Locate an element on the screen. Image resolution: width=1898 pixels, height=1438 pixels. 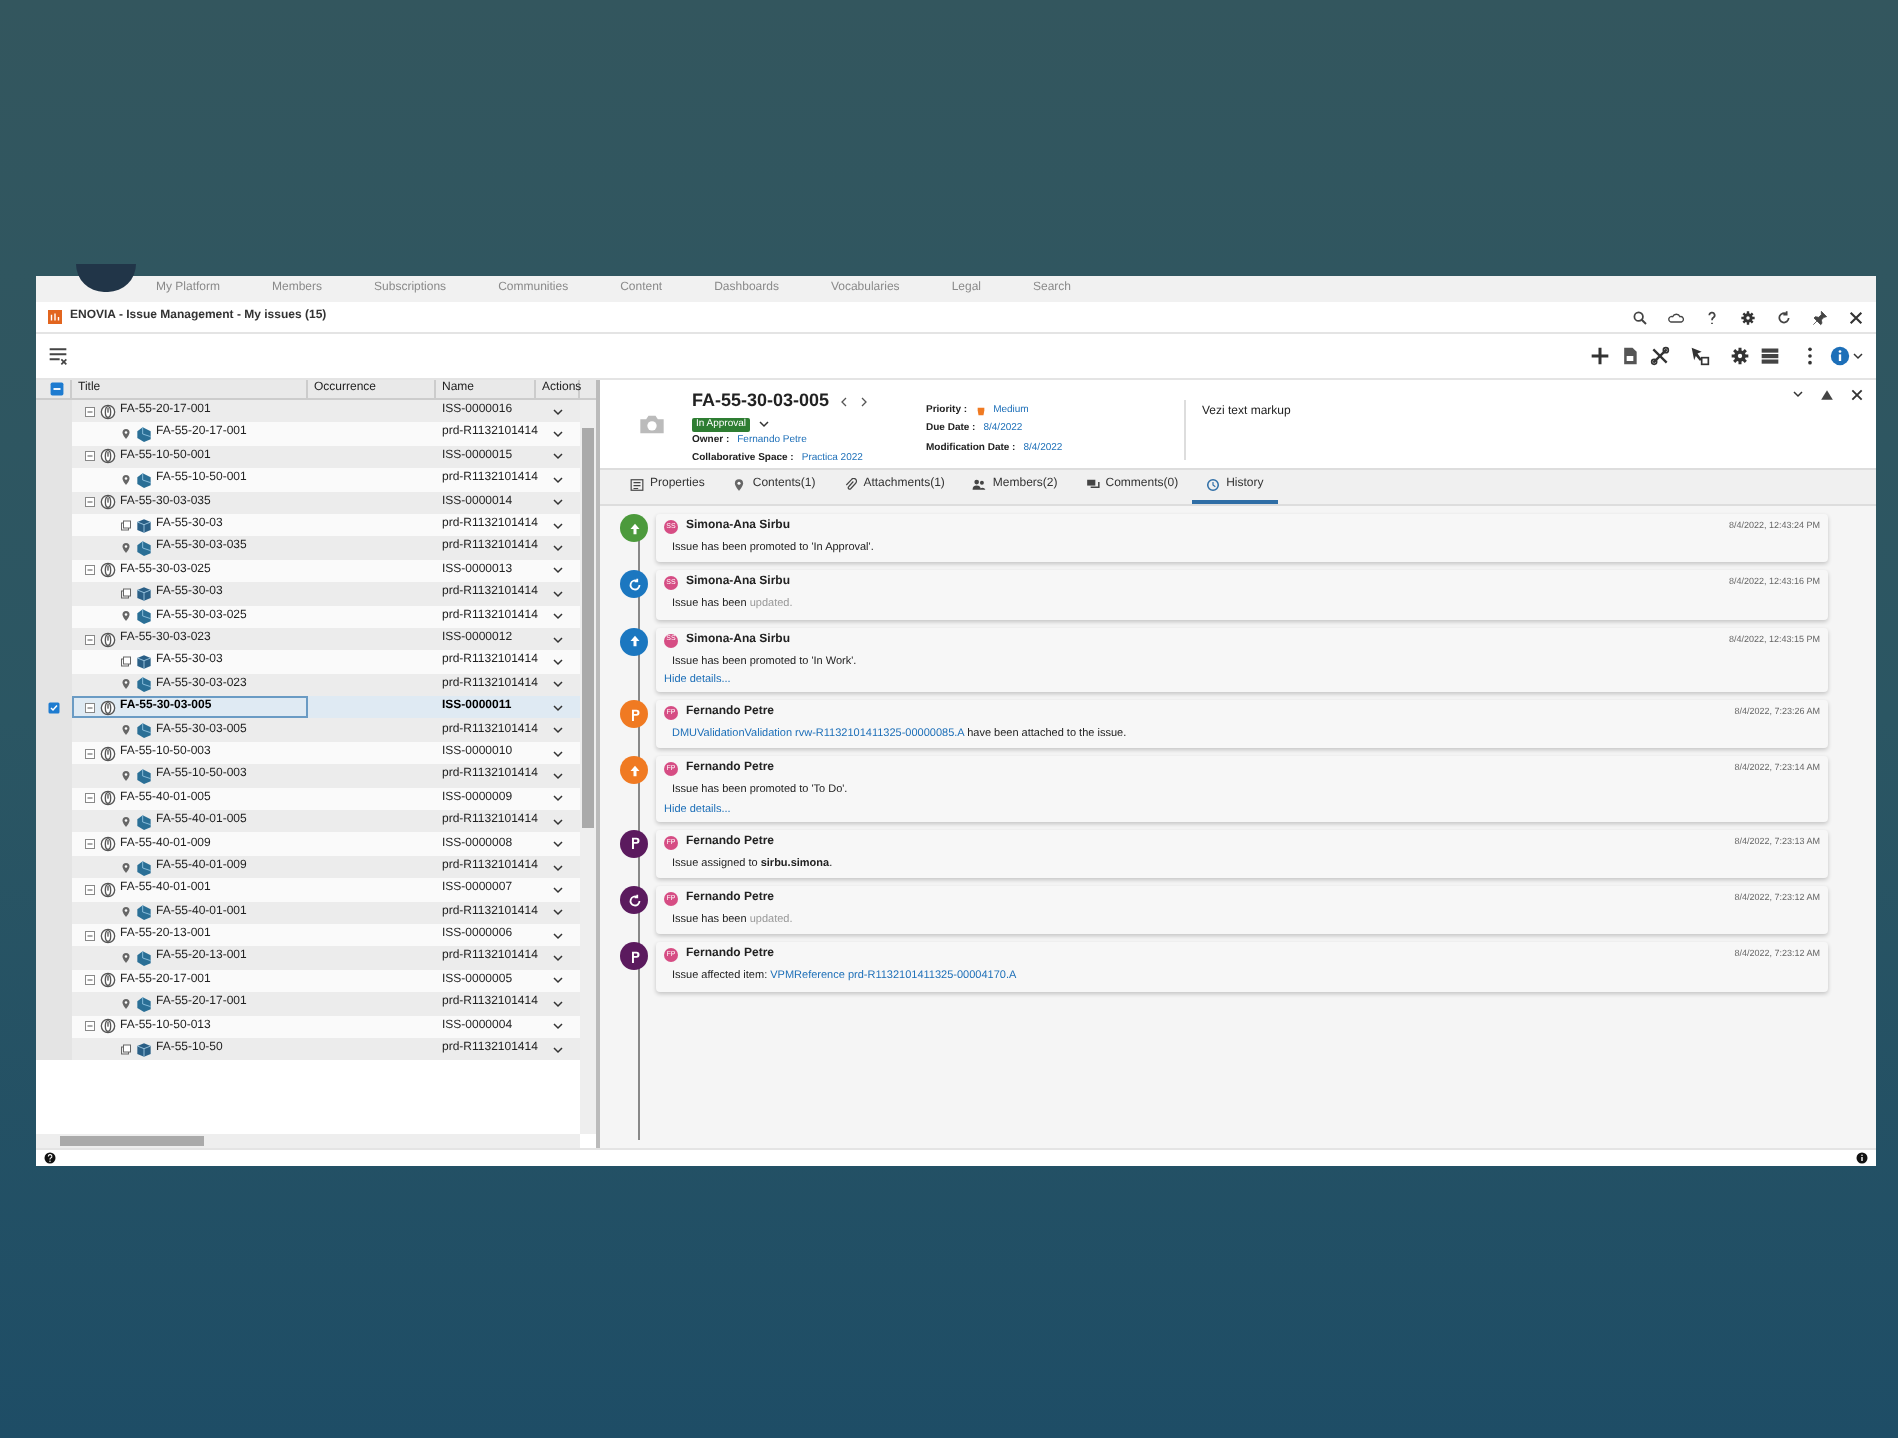
row-checkbox is located at coordinates (54, 707).